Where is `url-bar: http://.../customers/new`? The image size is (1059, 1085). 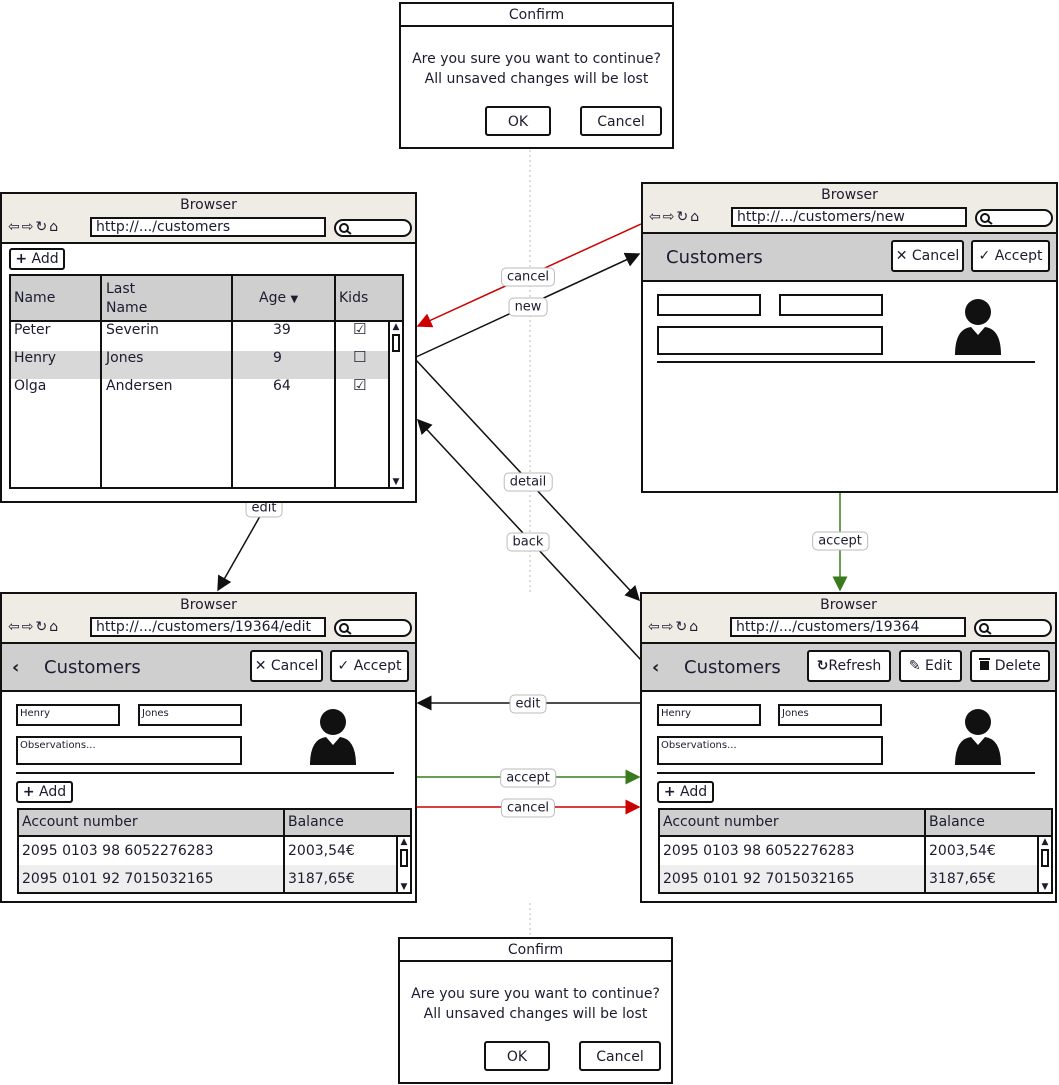 url-bar: http://.../customers/new is located at coordinates (849, 217).